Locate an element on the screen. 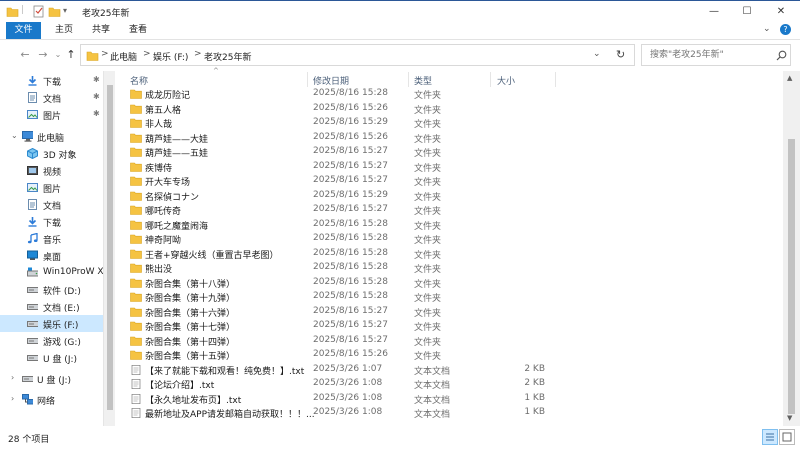 The height and width of the screenshot is (449, 800). folder-row: 成龙历险记 2025/8/16 15:28 文件夹 is located at coordinates (454, 94).